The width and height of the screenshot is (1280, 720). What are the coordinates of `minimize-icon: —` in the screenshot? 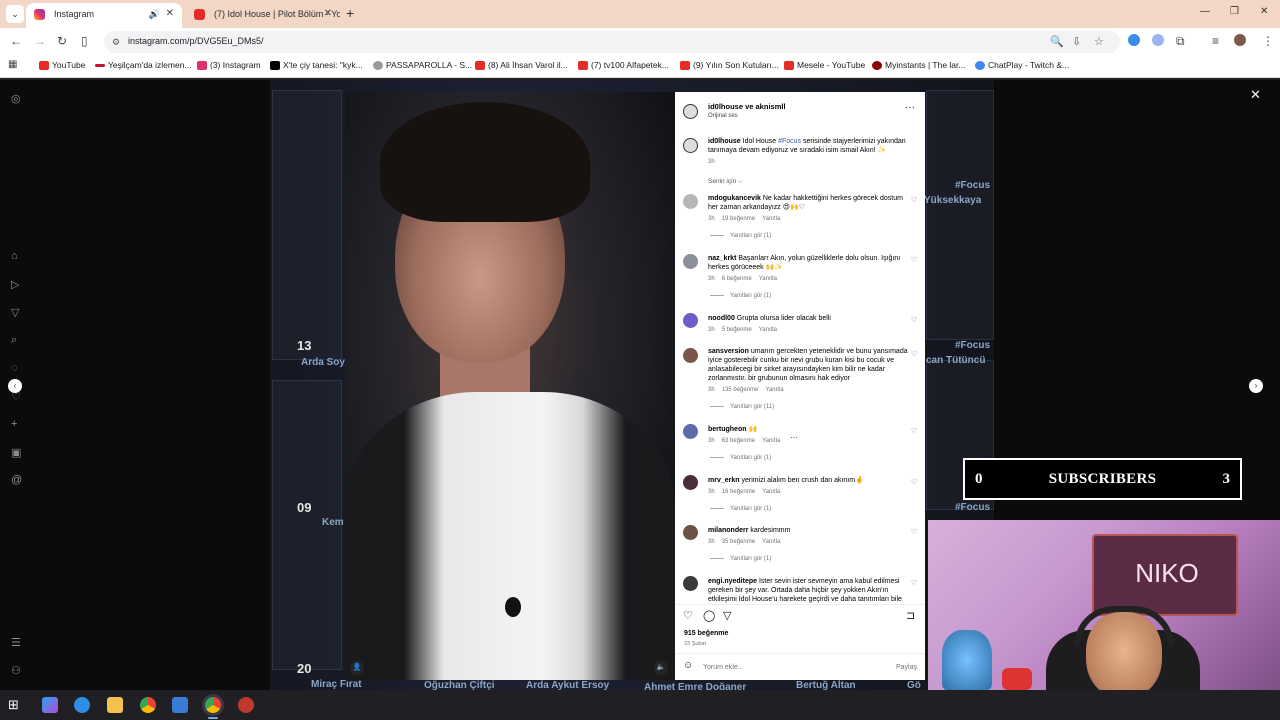 It's located at (1205, 11).